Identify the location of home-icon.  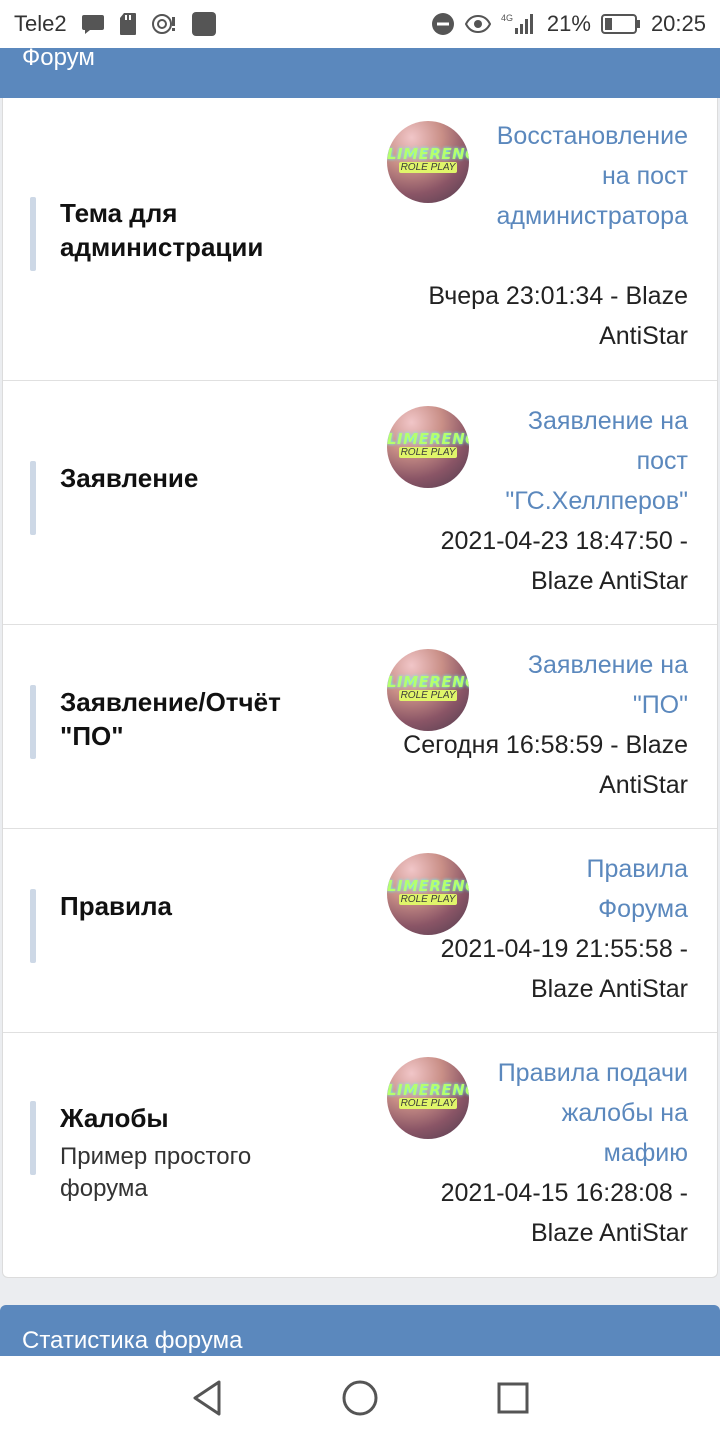
(360, 1398).